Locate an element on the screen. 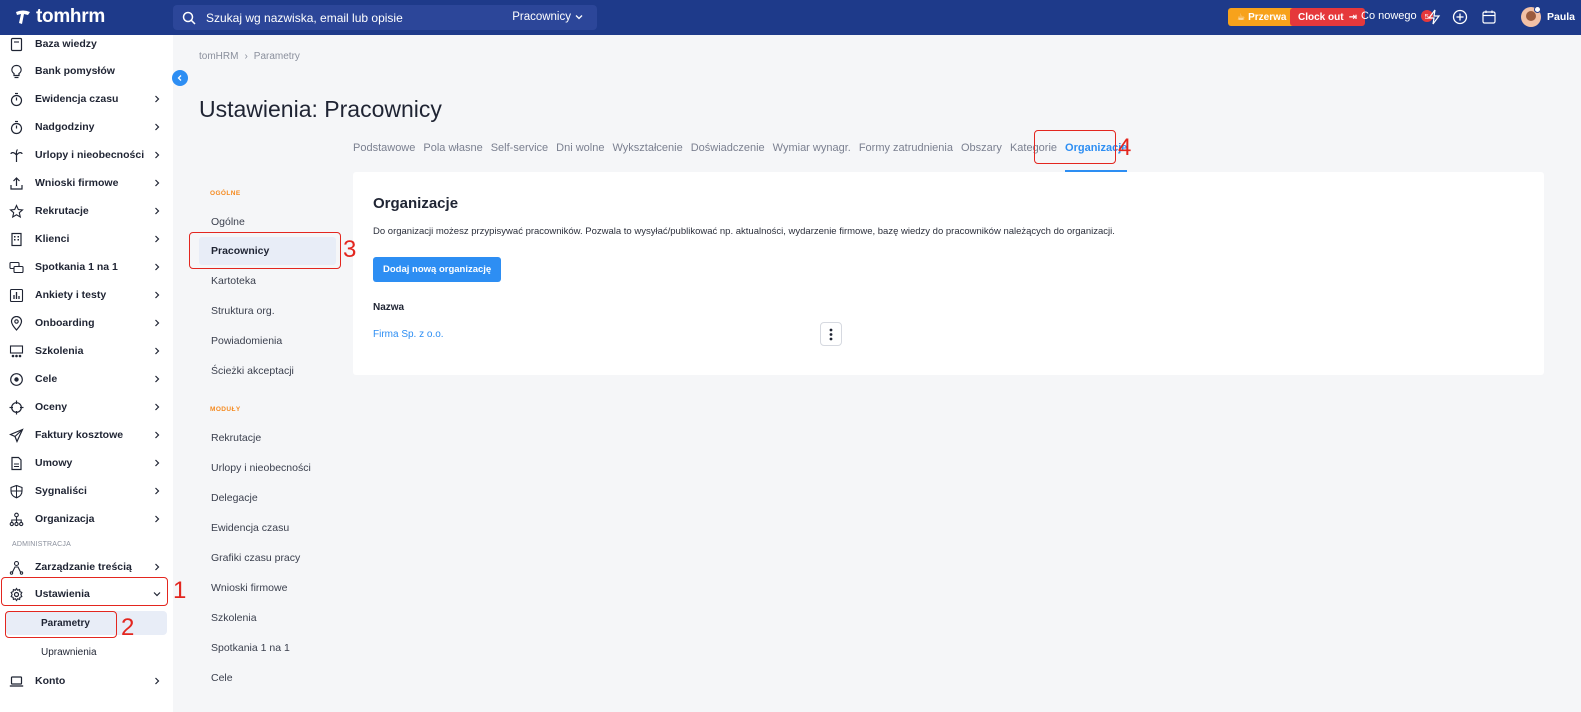 Image resolution: width=1581 pixels, height=712 pixels. sidebar-item-clients: Klienci is located at coordinates (86, 239).